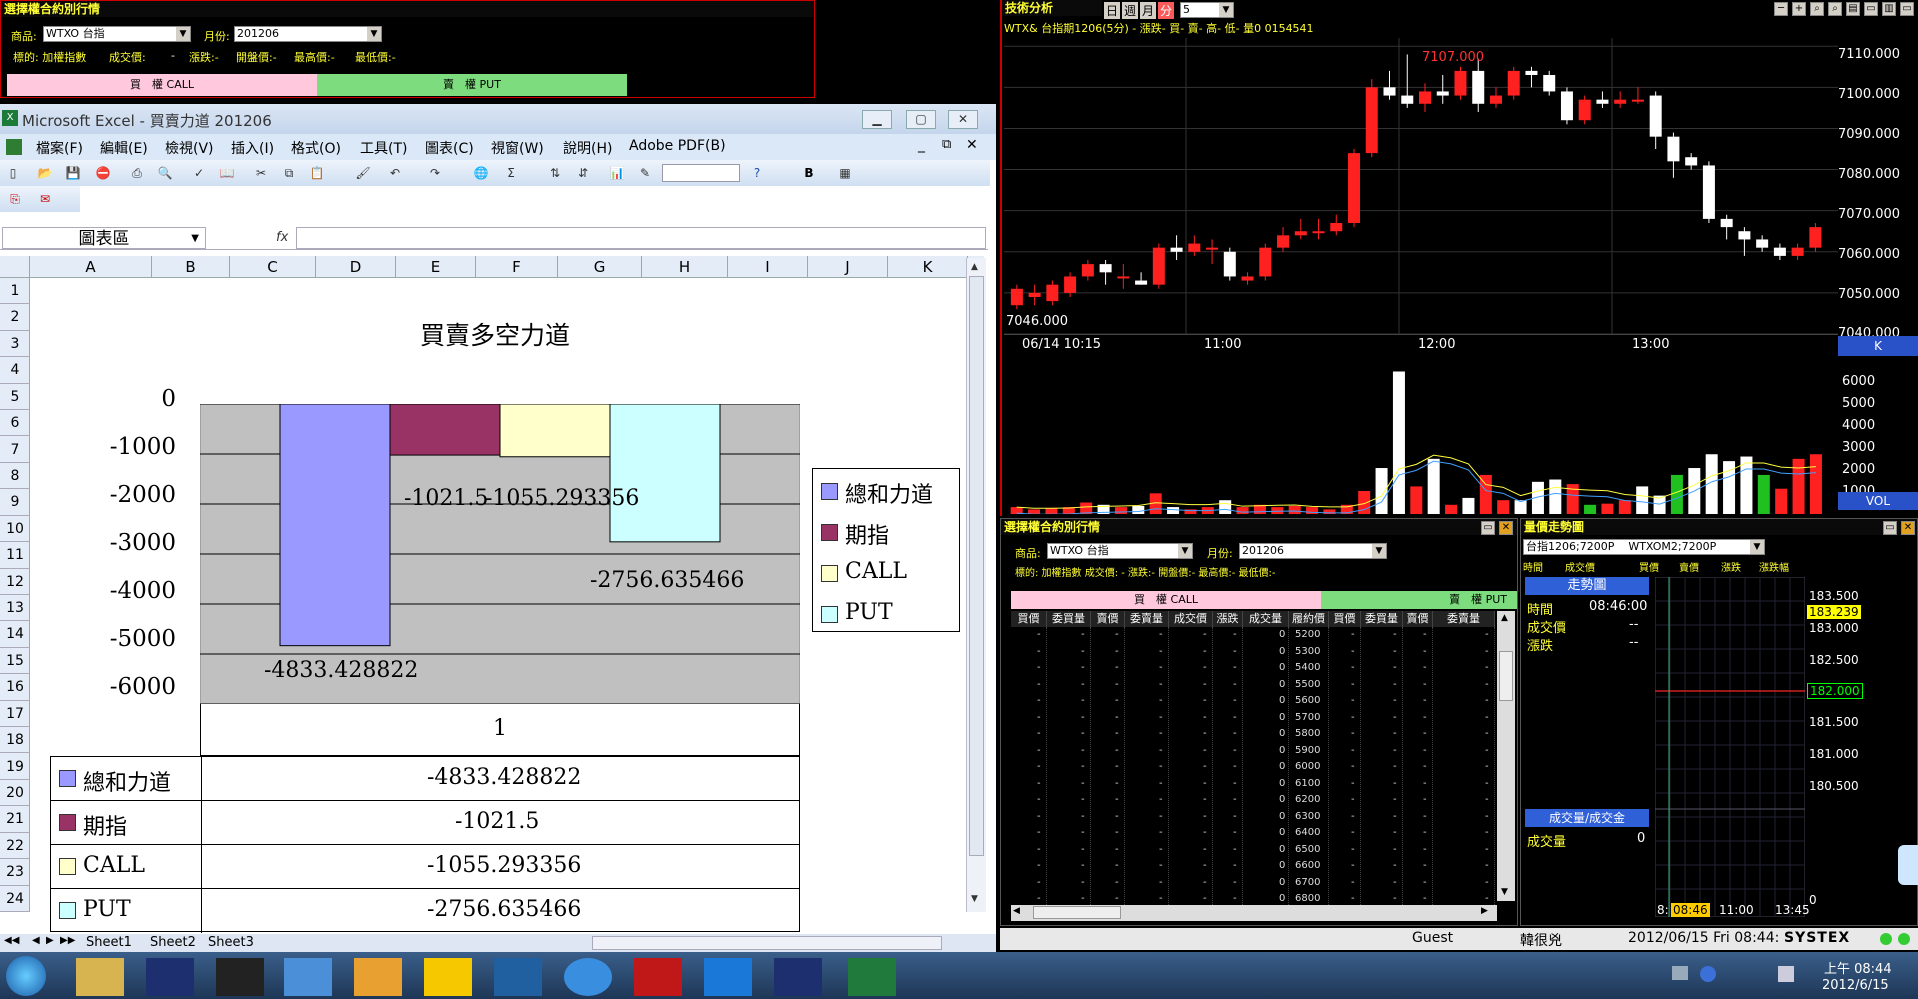  Describe the element at coordinates (1421, 437) in the screenshot. I see `volume-chart` at that location.